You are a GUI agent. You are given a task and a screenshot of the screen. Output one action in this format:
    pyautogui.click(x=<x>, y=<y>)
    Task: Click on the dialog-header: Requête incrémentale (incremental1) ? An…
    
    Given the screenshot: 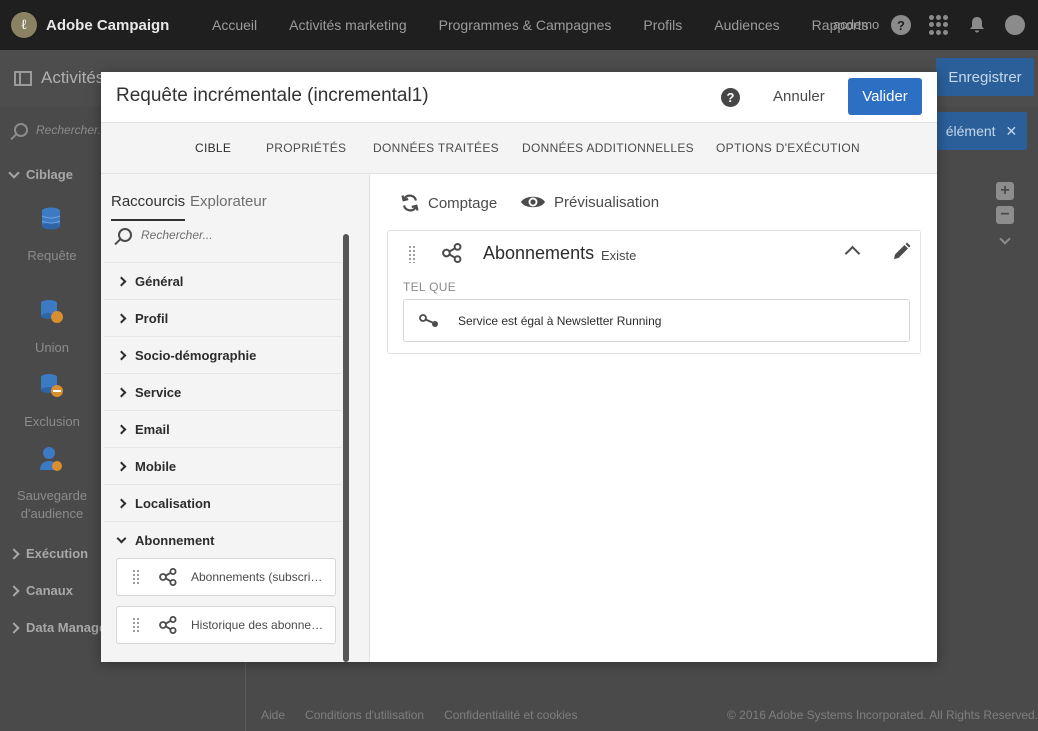 What is the action you would take?
    pyautogui.click(x=519, y=97)
    